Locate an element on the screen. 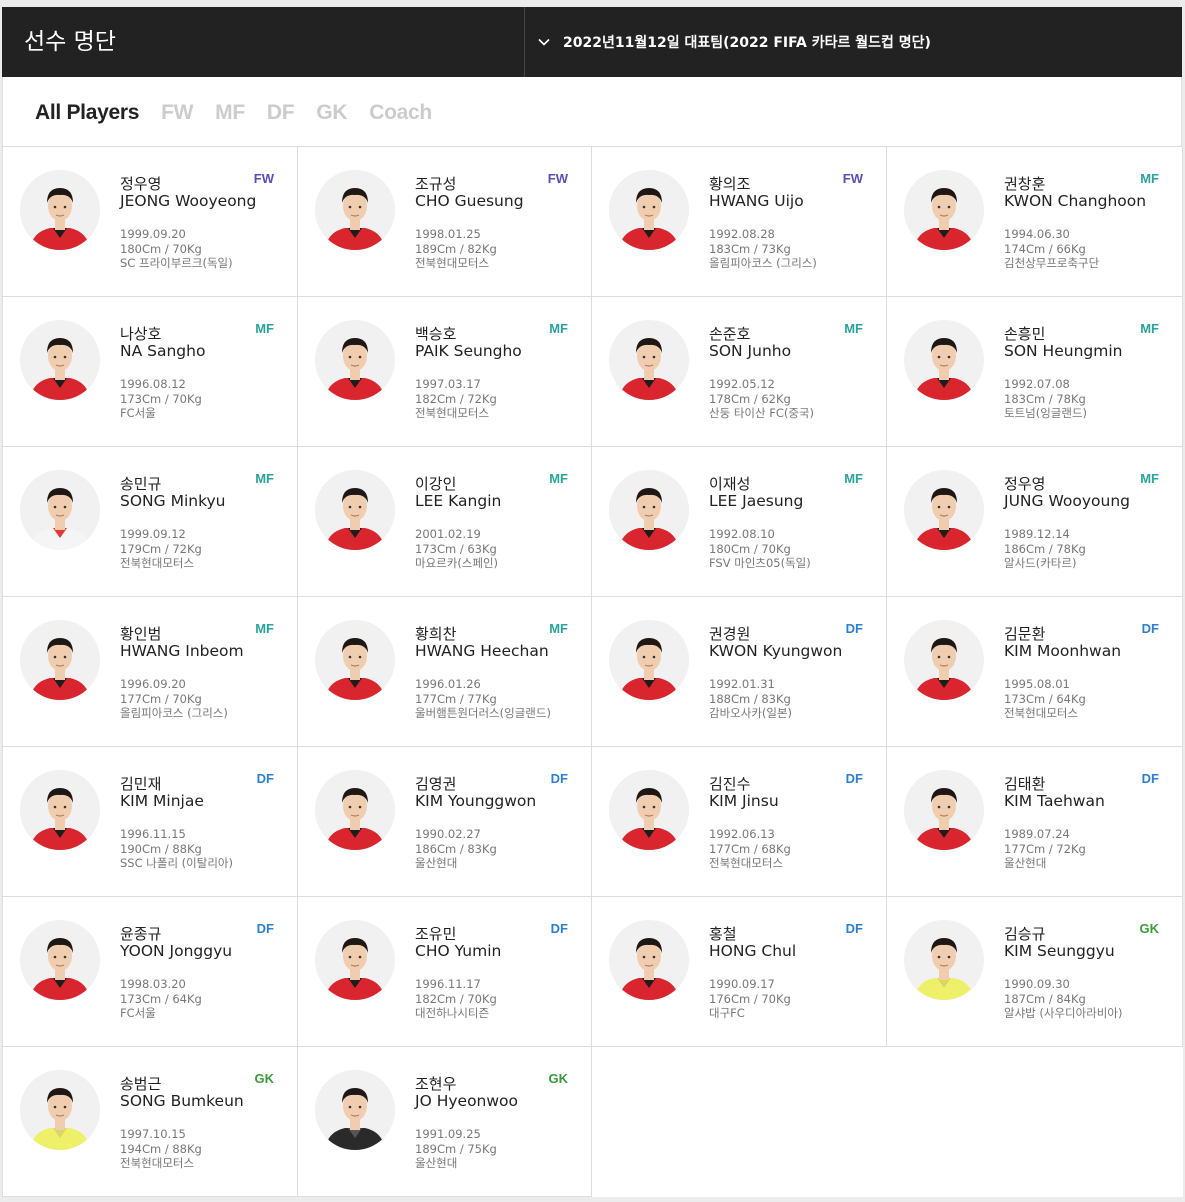 This screenshot has width=1185, height=1202. player-korean-name: 황희찬 is located at coordinates (436, 634).